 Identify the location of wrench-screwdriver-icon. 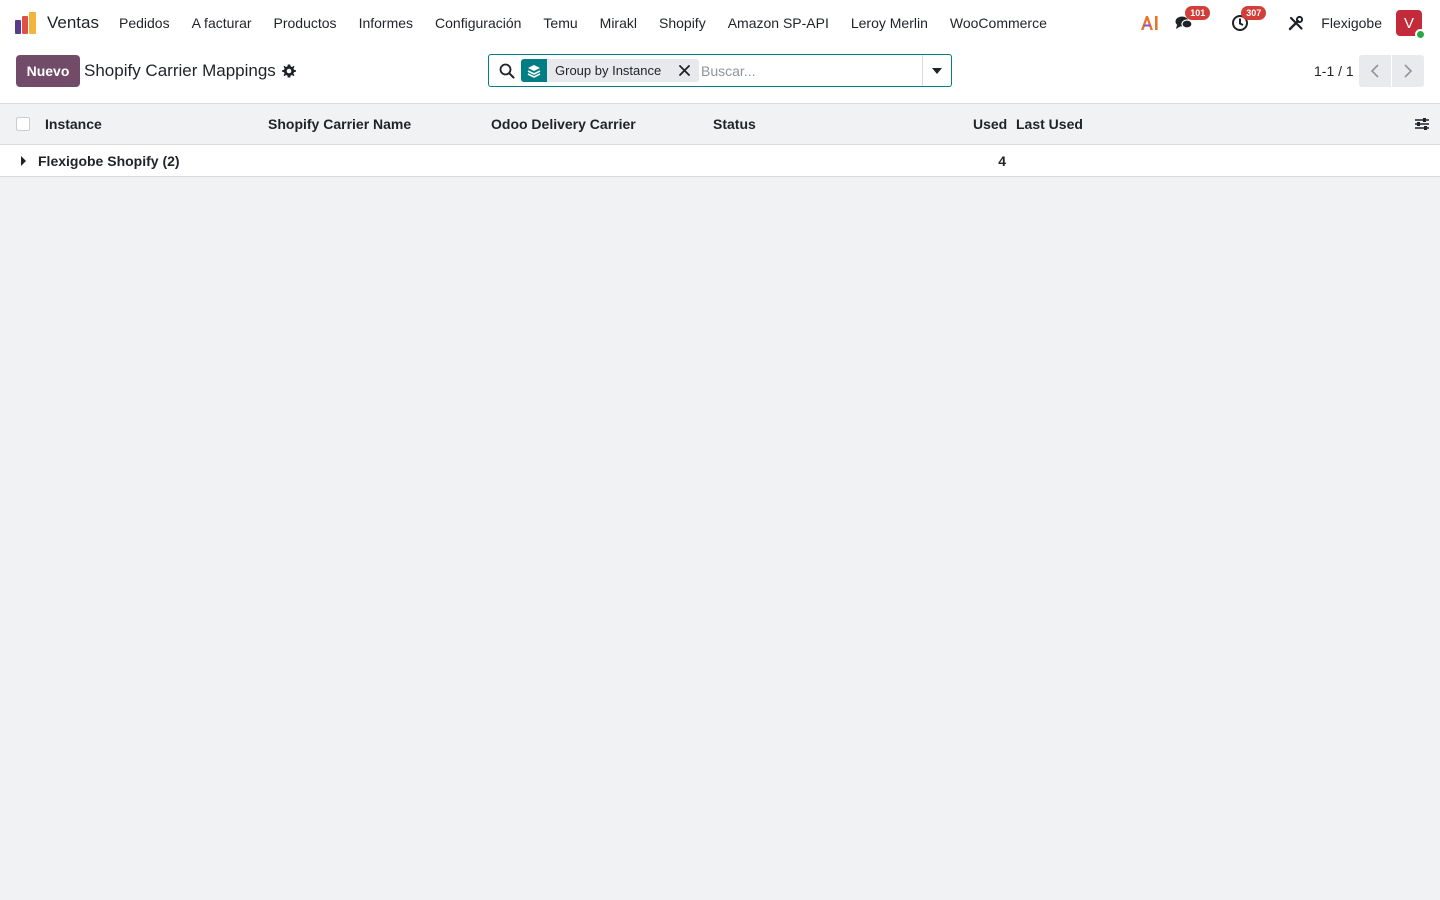
(1296, 23).